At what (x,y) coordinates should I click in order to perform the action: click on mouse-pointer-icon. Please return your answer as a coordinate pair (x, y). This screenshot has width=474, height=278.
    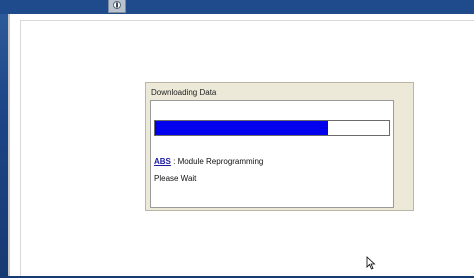
    Looking at the image, I should click on (371, 263).